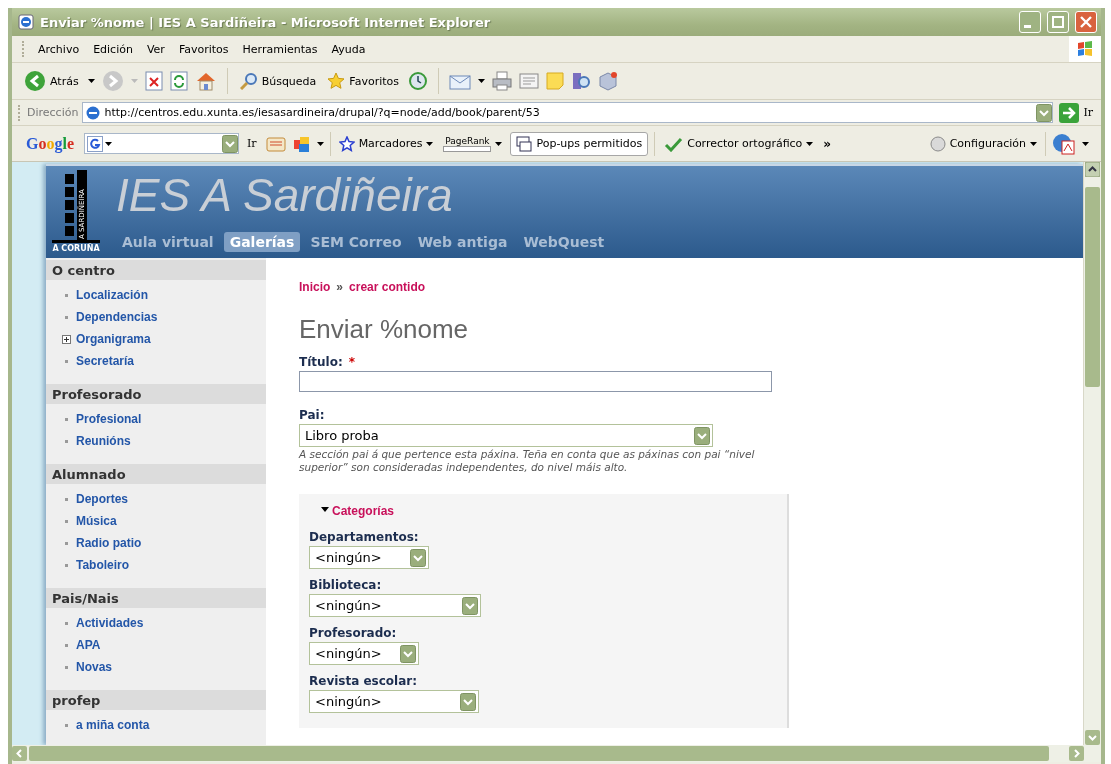 Image resolution: width=1111 pixels, height=764 pixels. Describe the element at coordinates (203, 49) in the screenshot. I see `menu-item: Favoritos` at that location.